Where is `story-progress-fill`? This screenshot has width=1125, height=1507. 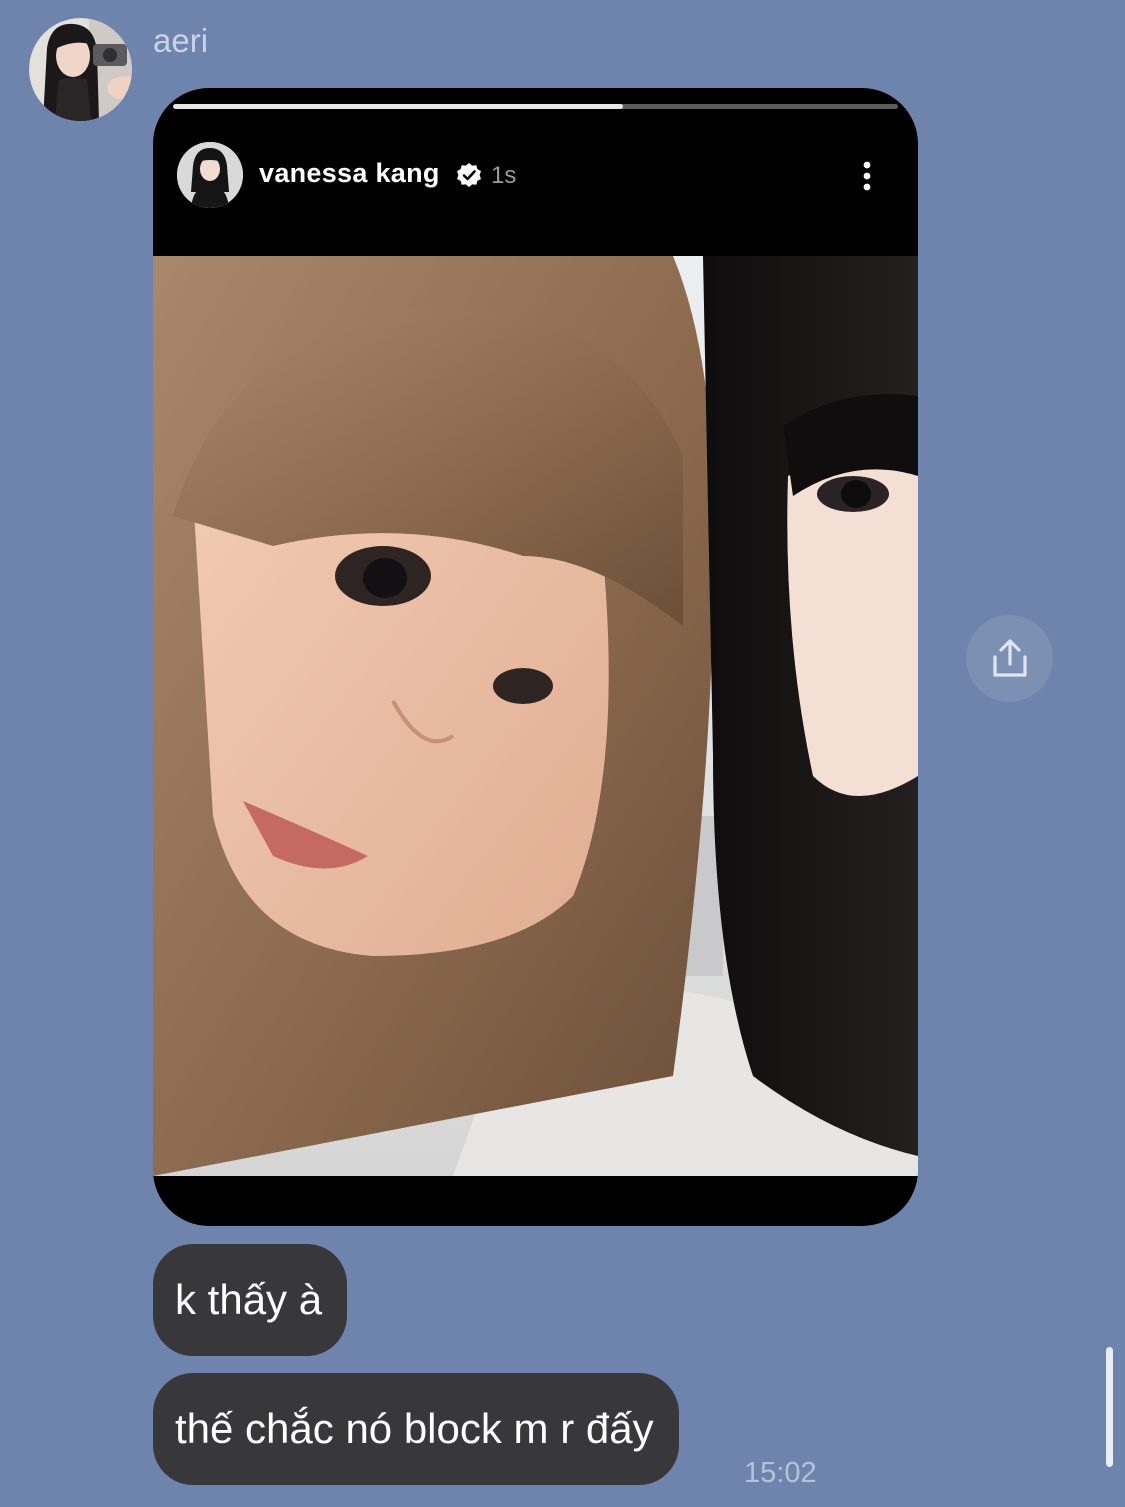 story-progress-fill is located at coordinates (398, 106).